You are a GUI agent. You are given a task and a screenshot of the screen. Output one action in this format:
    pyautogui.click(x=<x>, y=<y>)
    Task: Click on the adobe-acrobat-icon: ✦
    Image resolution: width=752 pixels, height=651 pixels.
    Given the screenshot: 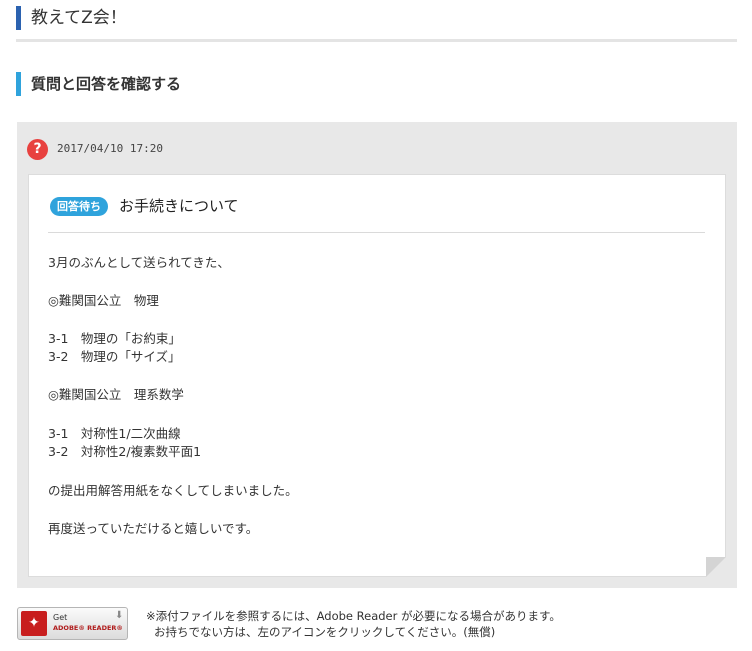 What is the action you would take?
    pyautogui.click(x=34, y=623)
    